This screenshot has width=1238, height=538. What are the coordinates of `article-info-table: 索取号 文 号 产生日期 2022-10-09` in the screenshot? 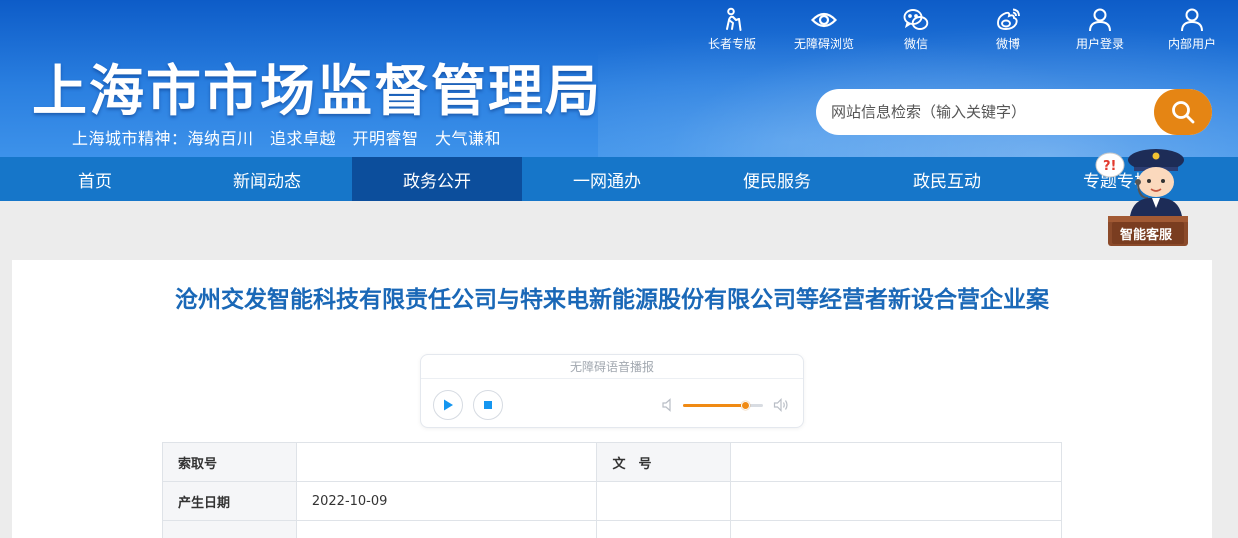 It's located at (612, 490).